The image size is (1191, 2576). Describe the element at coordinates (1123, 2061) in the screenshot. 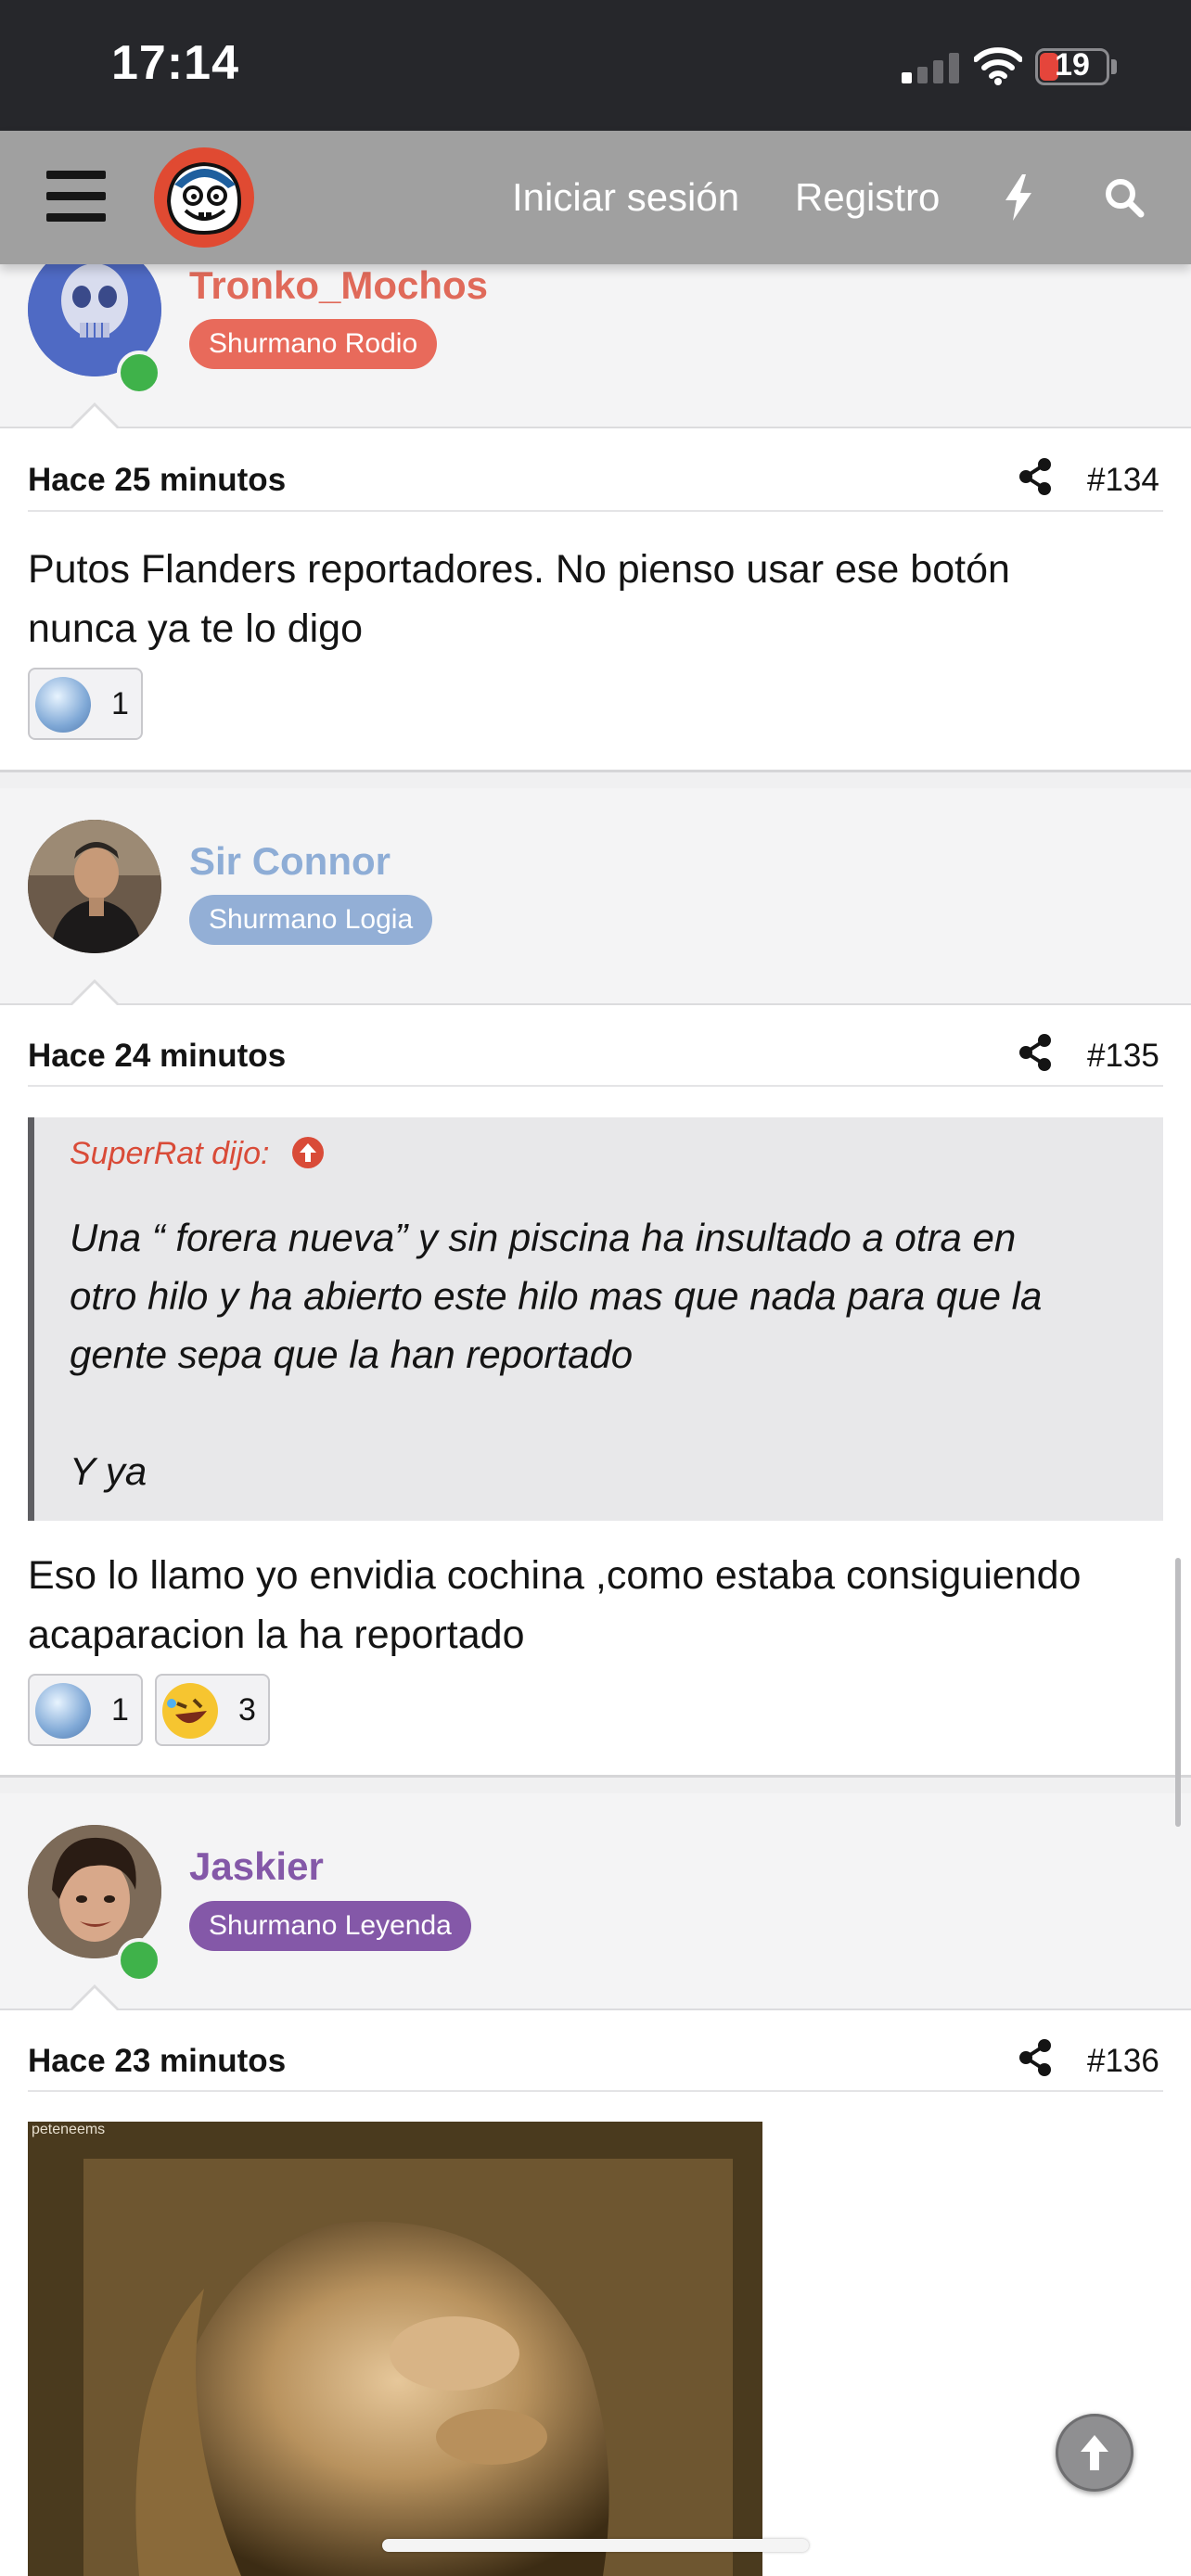

I see `post-number: #136` at that location.